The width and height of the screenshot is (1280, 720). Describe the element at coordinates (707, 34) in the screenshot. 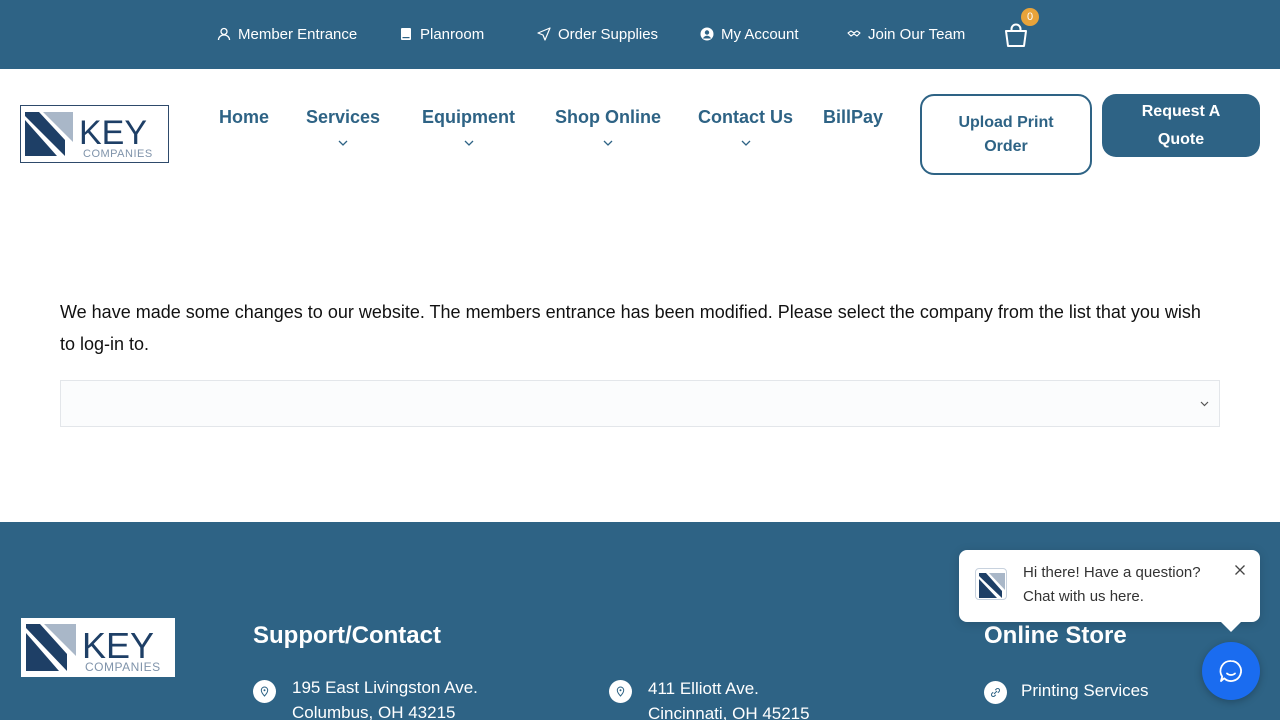

I see `account-circle-icon` at that location.